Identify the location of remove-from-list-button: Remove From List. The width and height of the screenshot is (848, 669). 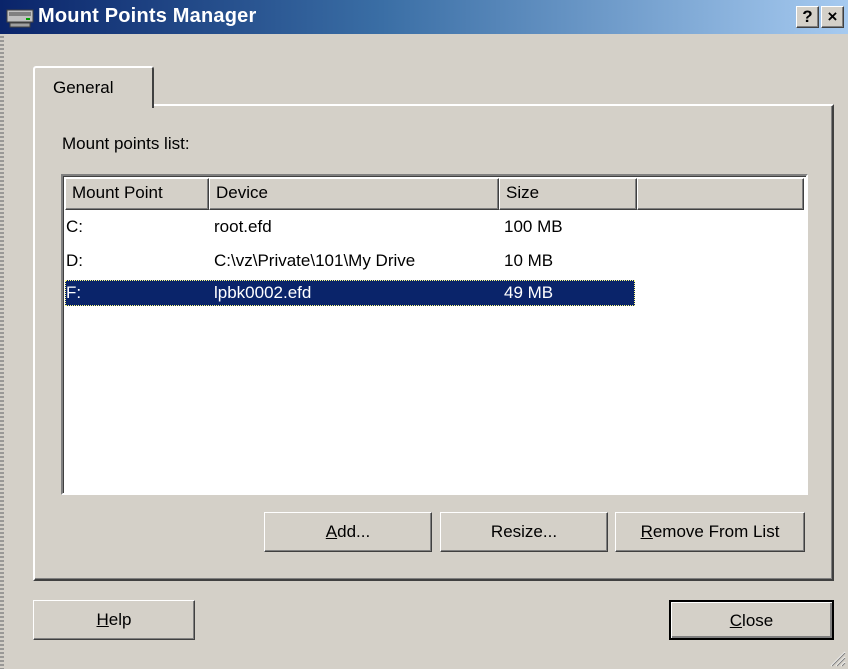
(710, 532).